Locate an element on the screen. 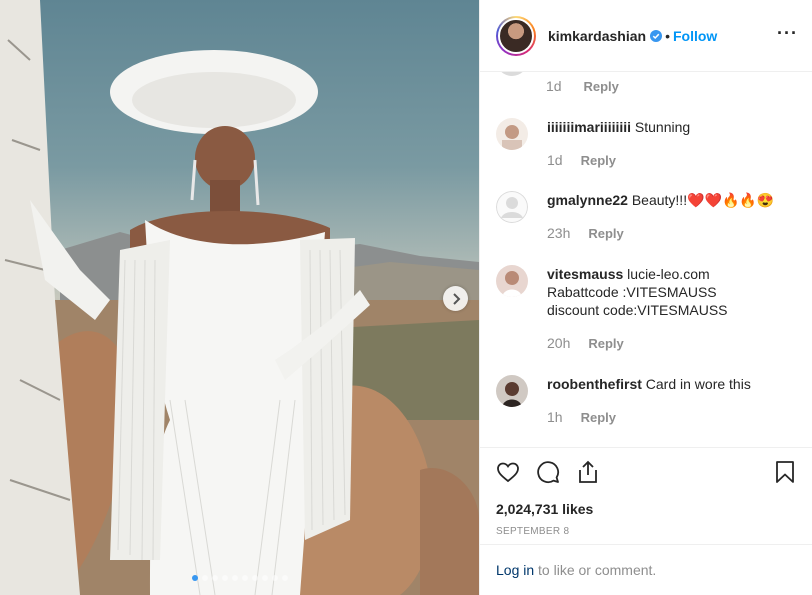  verified-badge-icon is located at coordinates (656, 35).